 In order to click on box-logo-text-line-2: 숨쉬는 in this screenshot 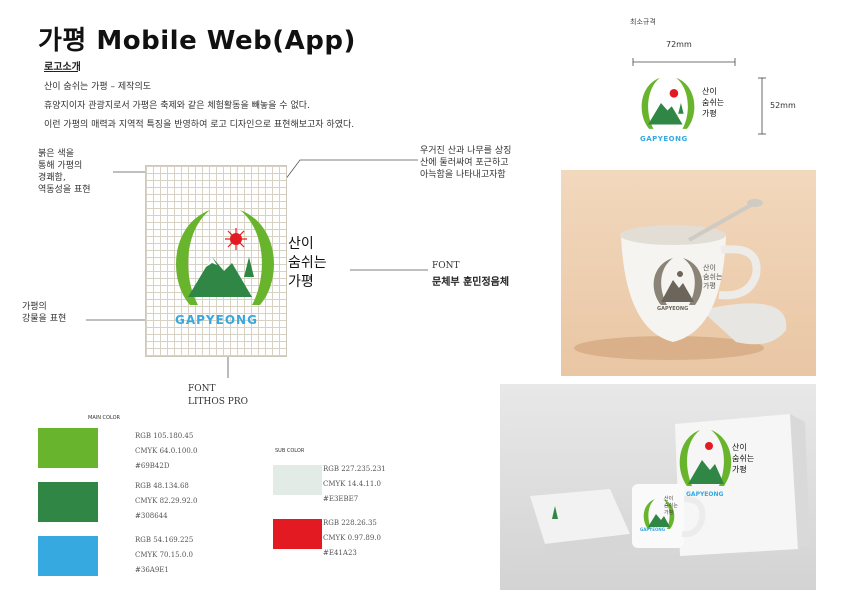, I will do `click(743, 458)`.